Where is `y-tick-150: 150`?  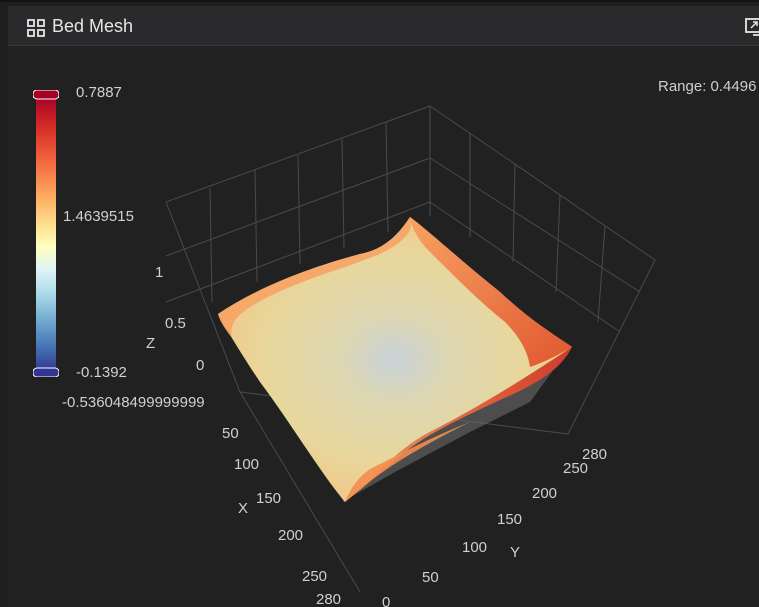
y-tick-150: 150 is located at coordinates (509, 519).